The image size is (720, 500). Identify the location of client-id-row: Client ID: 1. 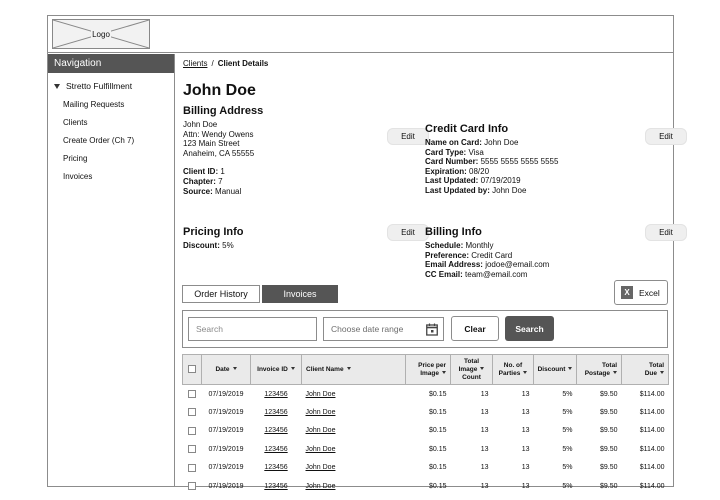
(258, 172).